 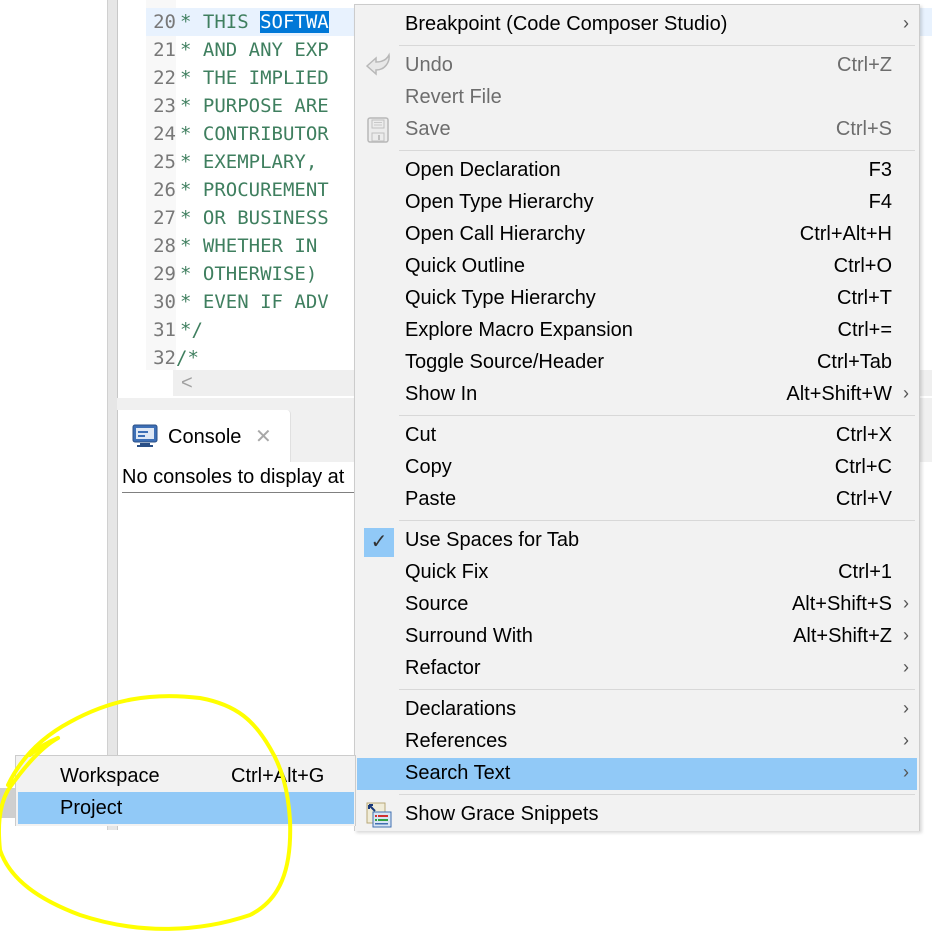 What do you see at coordinates (637, 637) in the screenshot?
I see `menu-item-surround-with: Surround With Alt+Shift+Z ›` at bounding box center [637, 637].